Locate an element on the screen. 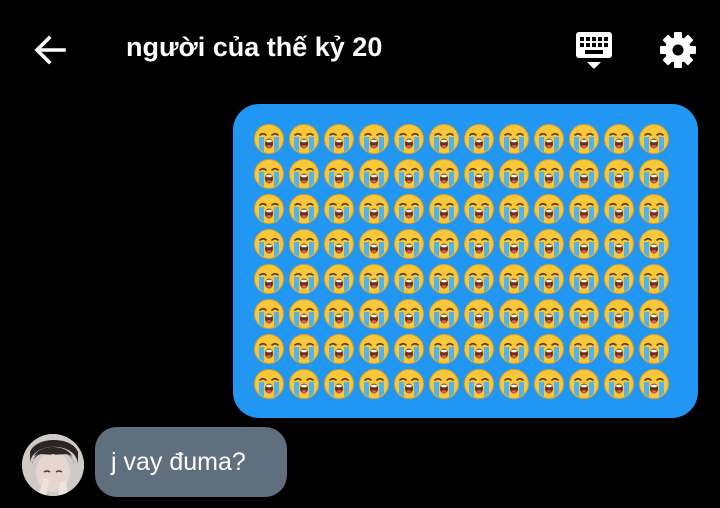  avatar is located at coordinates (53, 465).